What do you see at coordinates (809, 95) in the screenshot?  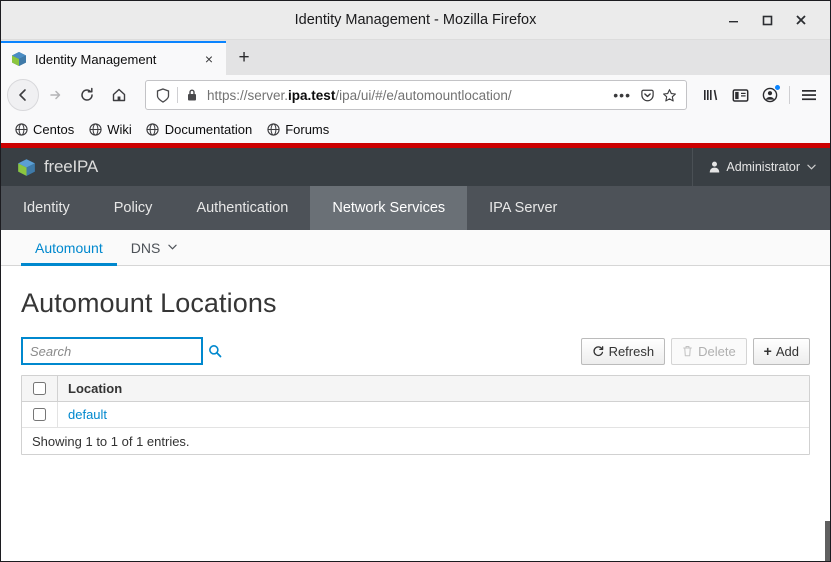 I see `menu-icon` at bounding box center [809, 95].